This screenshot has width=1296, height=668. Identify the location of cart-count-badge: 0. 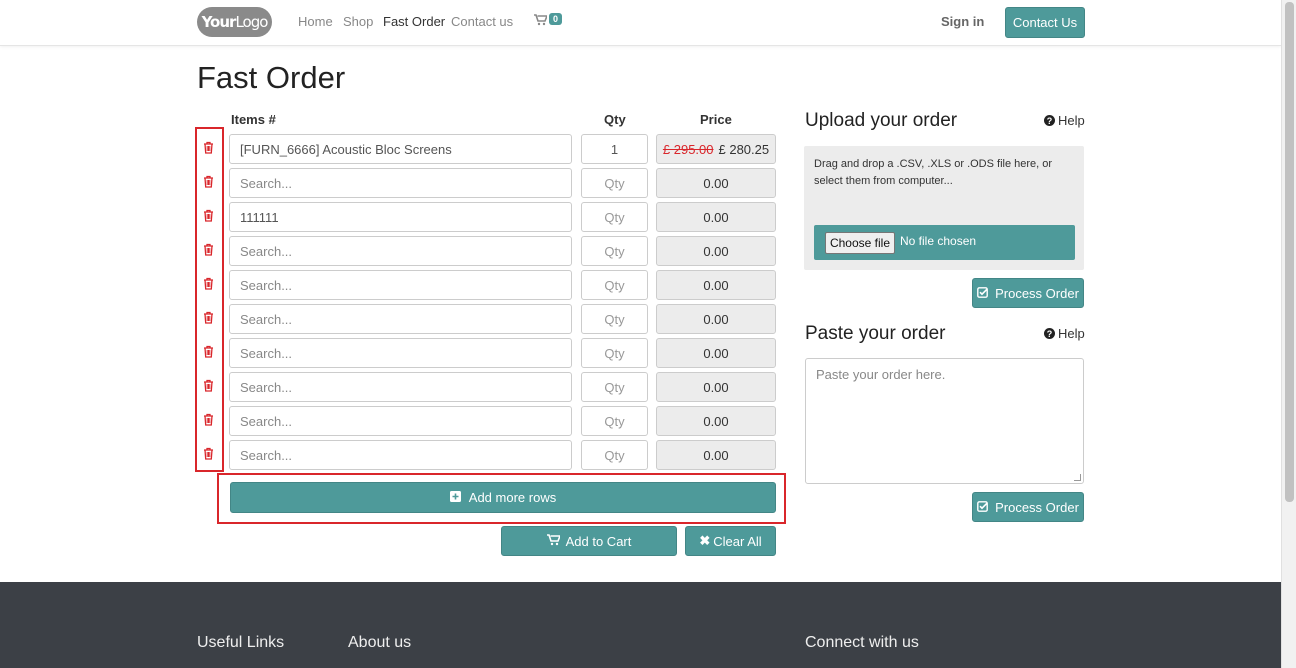
(556, 19).